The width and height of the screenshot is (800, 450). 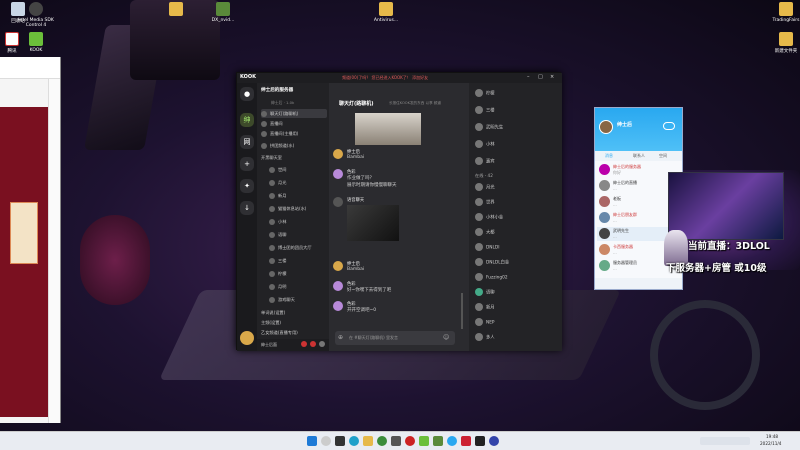 What do you see at coordinates (247, 120) in the screenshot?
I see `rail-server-icon: 绅` at bounding box center [247, 120].